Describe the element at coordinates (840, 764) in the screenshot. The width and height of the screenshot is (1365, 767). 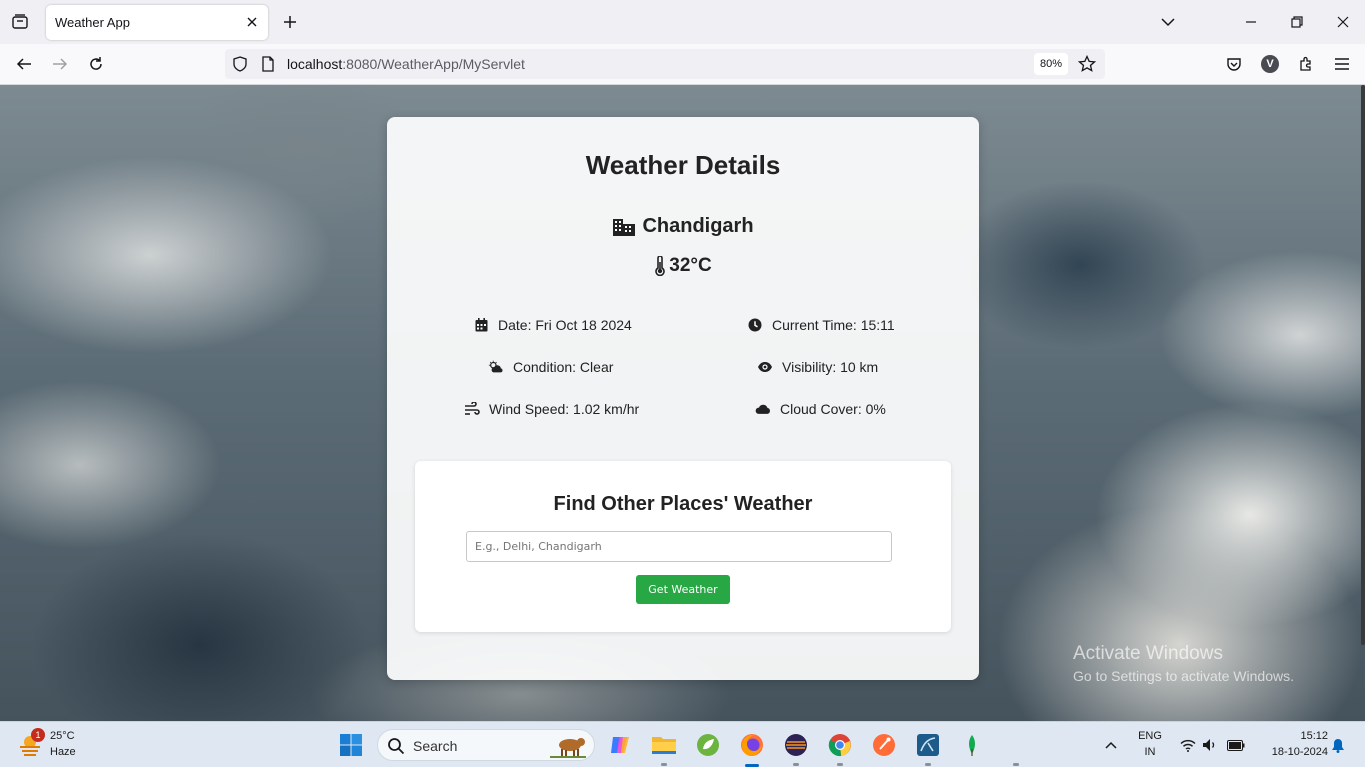
I see `chrome-running-indicator` at that location.